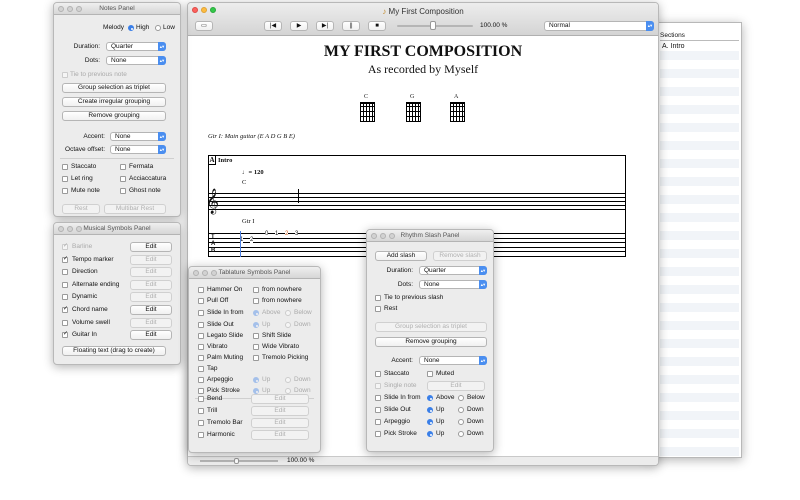  What do you see at coordinates (138, 149) in the screenshot?
I see `octave-select: None ▴▾` at bounding box center [138, 149].